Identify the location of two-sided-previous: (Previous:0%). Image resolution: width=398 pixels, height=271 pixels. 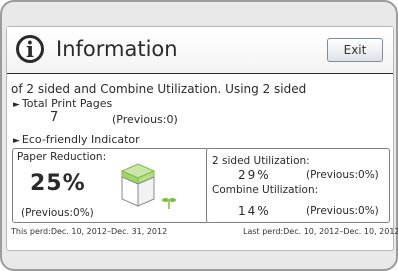
(342, 175).